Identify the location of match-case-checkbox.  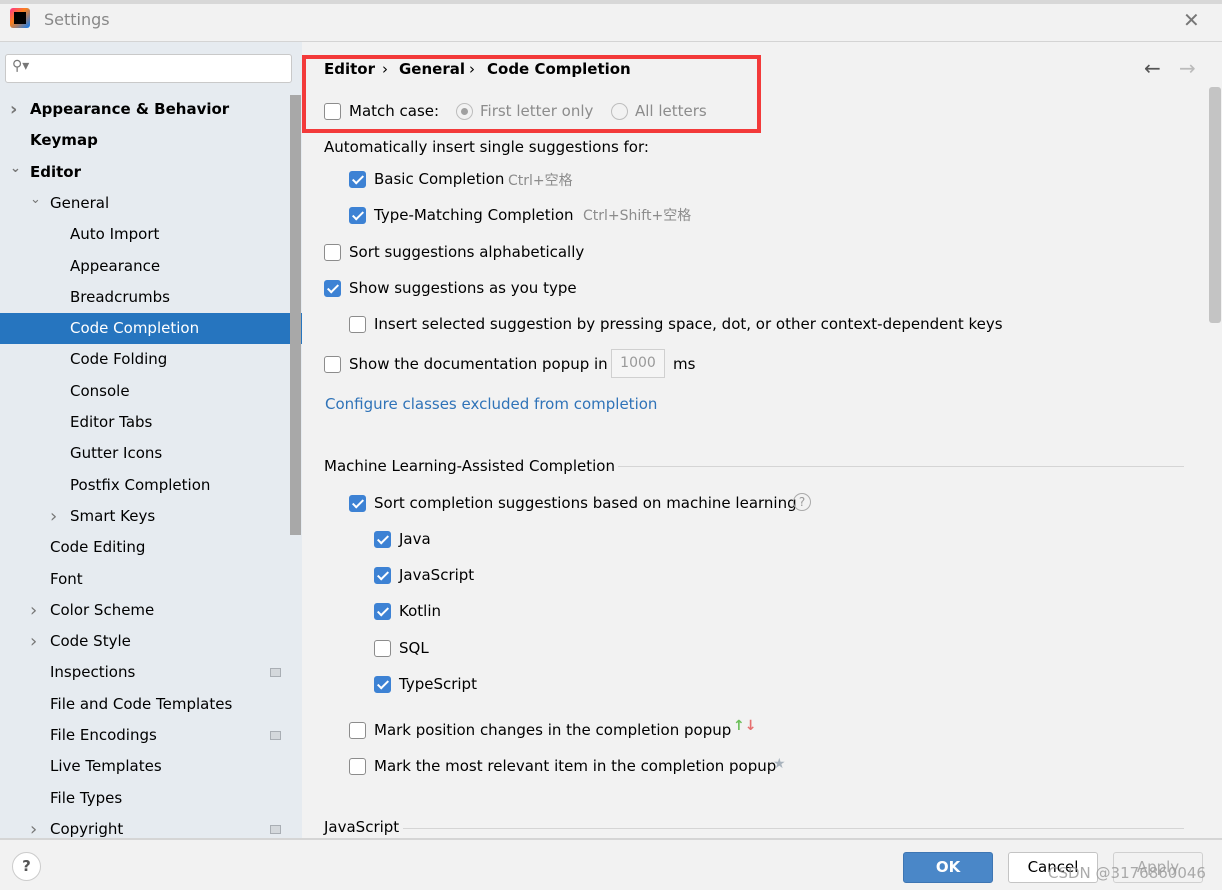
(332, 111).